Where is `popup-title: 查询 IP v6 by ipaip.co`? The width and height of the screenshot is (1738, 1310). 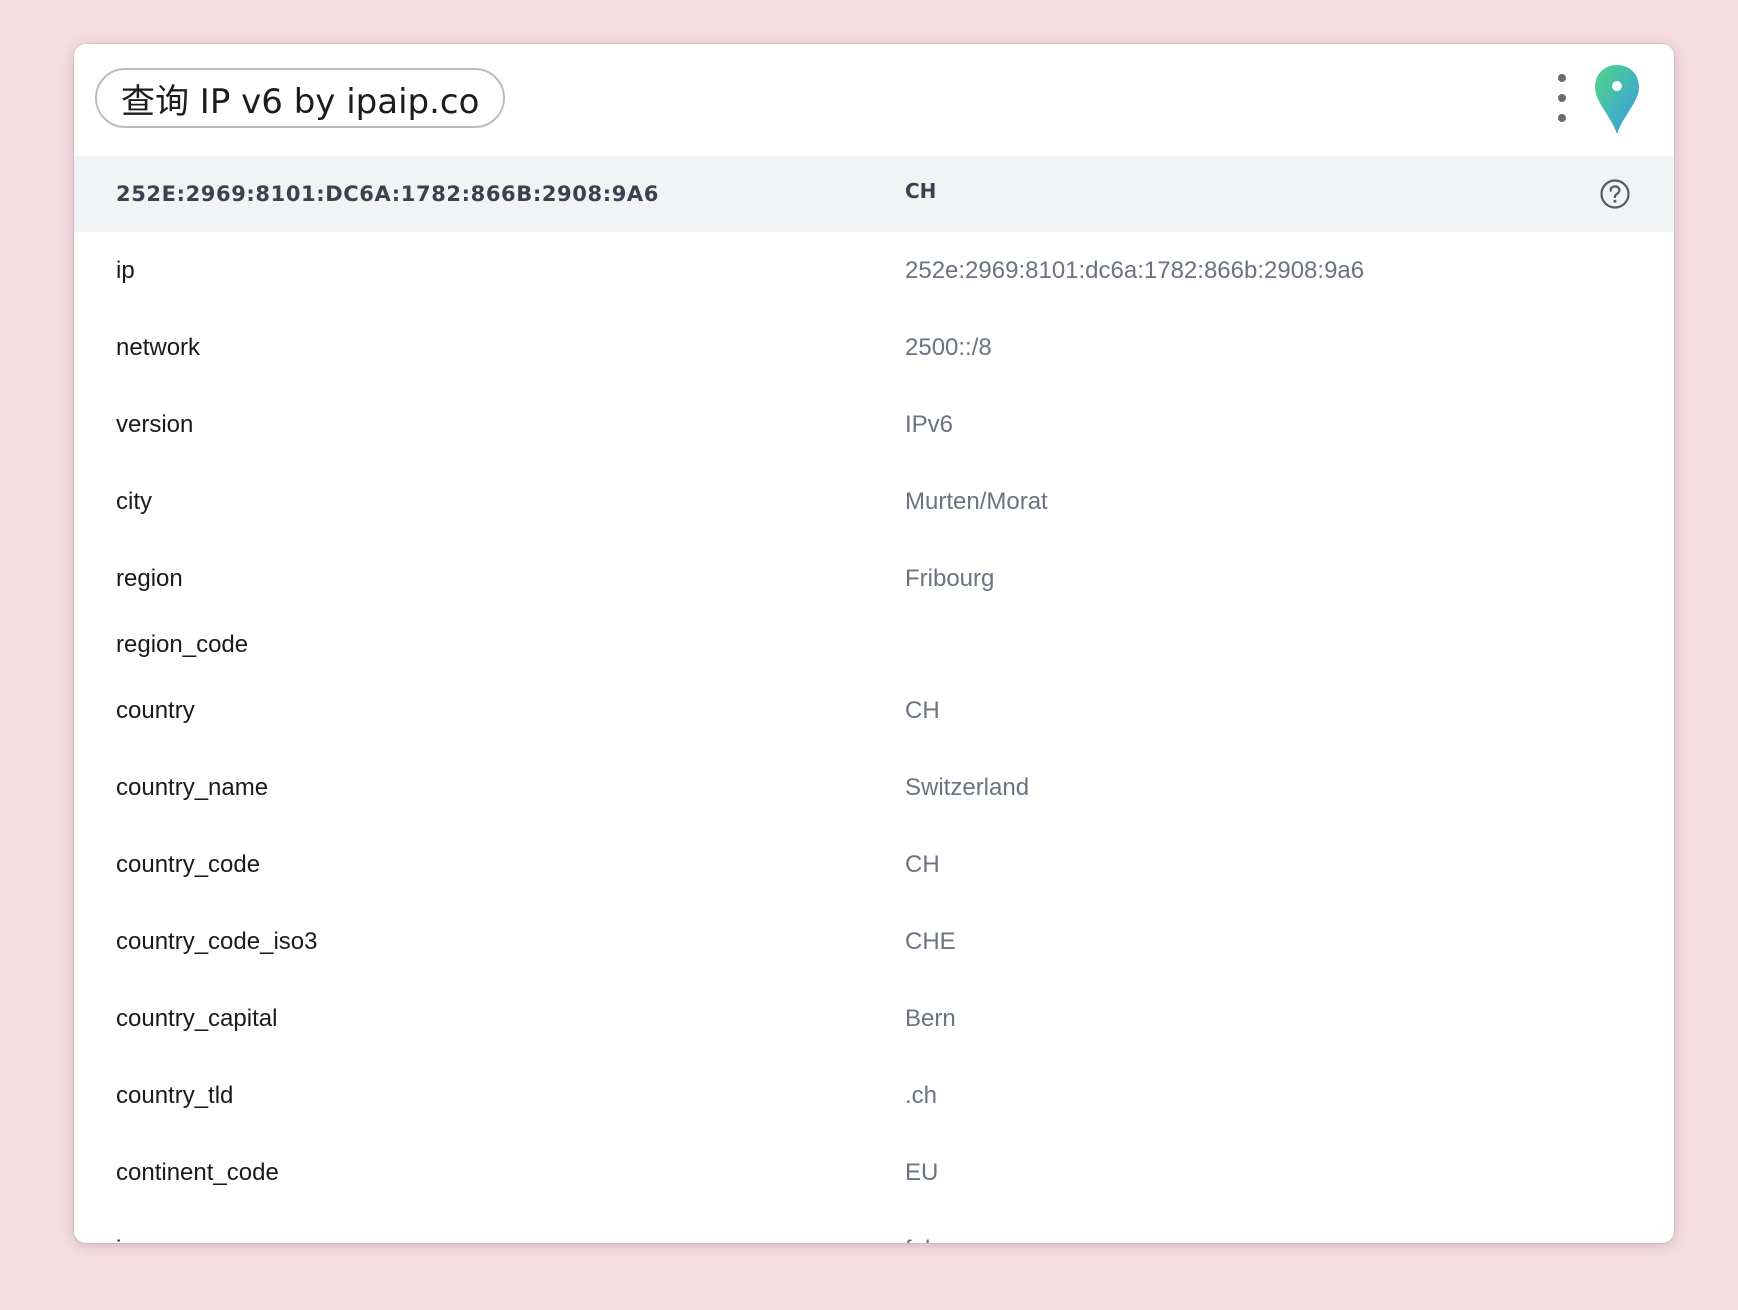
popup-title: 查询 IP v6 by ipaip.co is located at coordinates (300, 98).